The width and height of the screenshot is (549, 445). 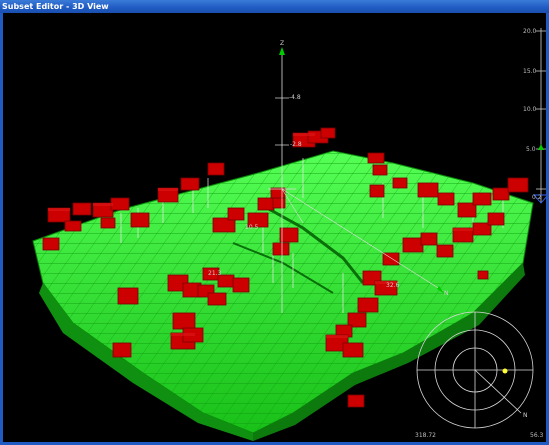 What do you see at coordinates (274, 6) in the screenshot?
I see `window-title: Subset Editor - 3D View` at bounding box center [274, 6].